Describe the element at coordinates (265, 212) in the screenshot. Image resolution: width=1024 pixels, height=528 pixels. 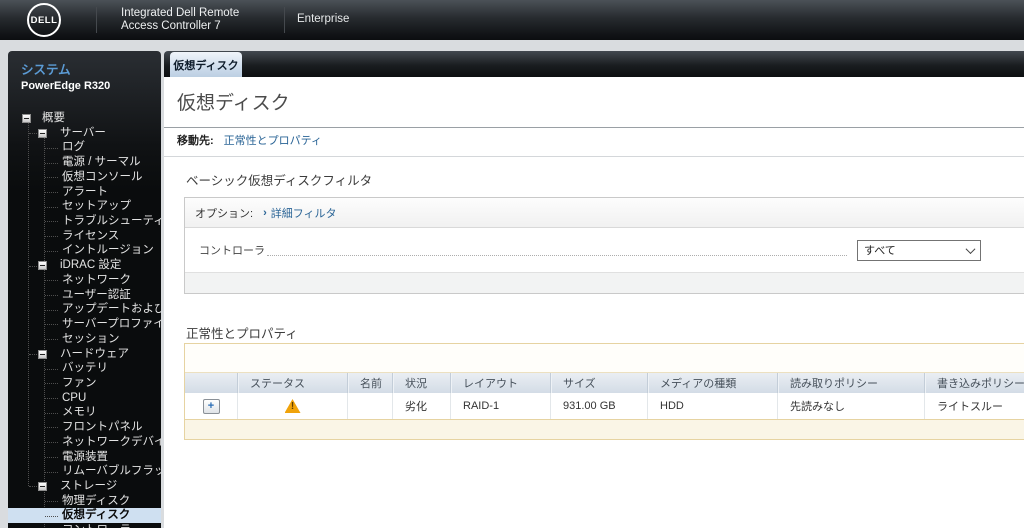
I see `chevron-right-icon: ›` at that location.